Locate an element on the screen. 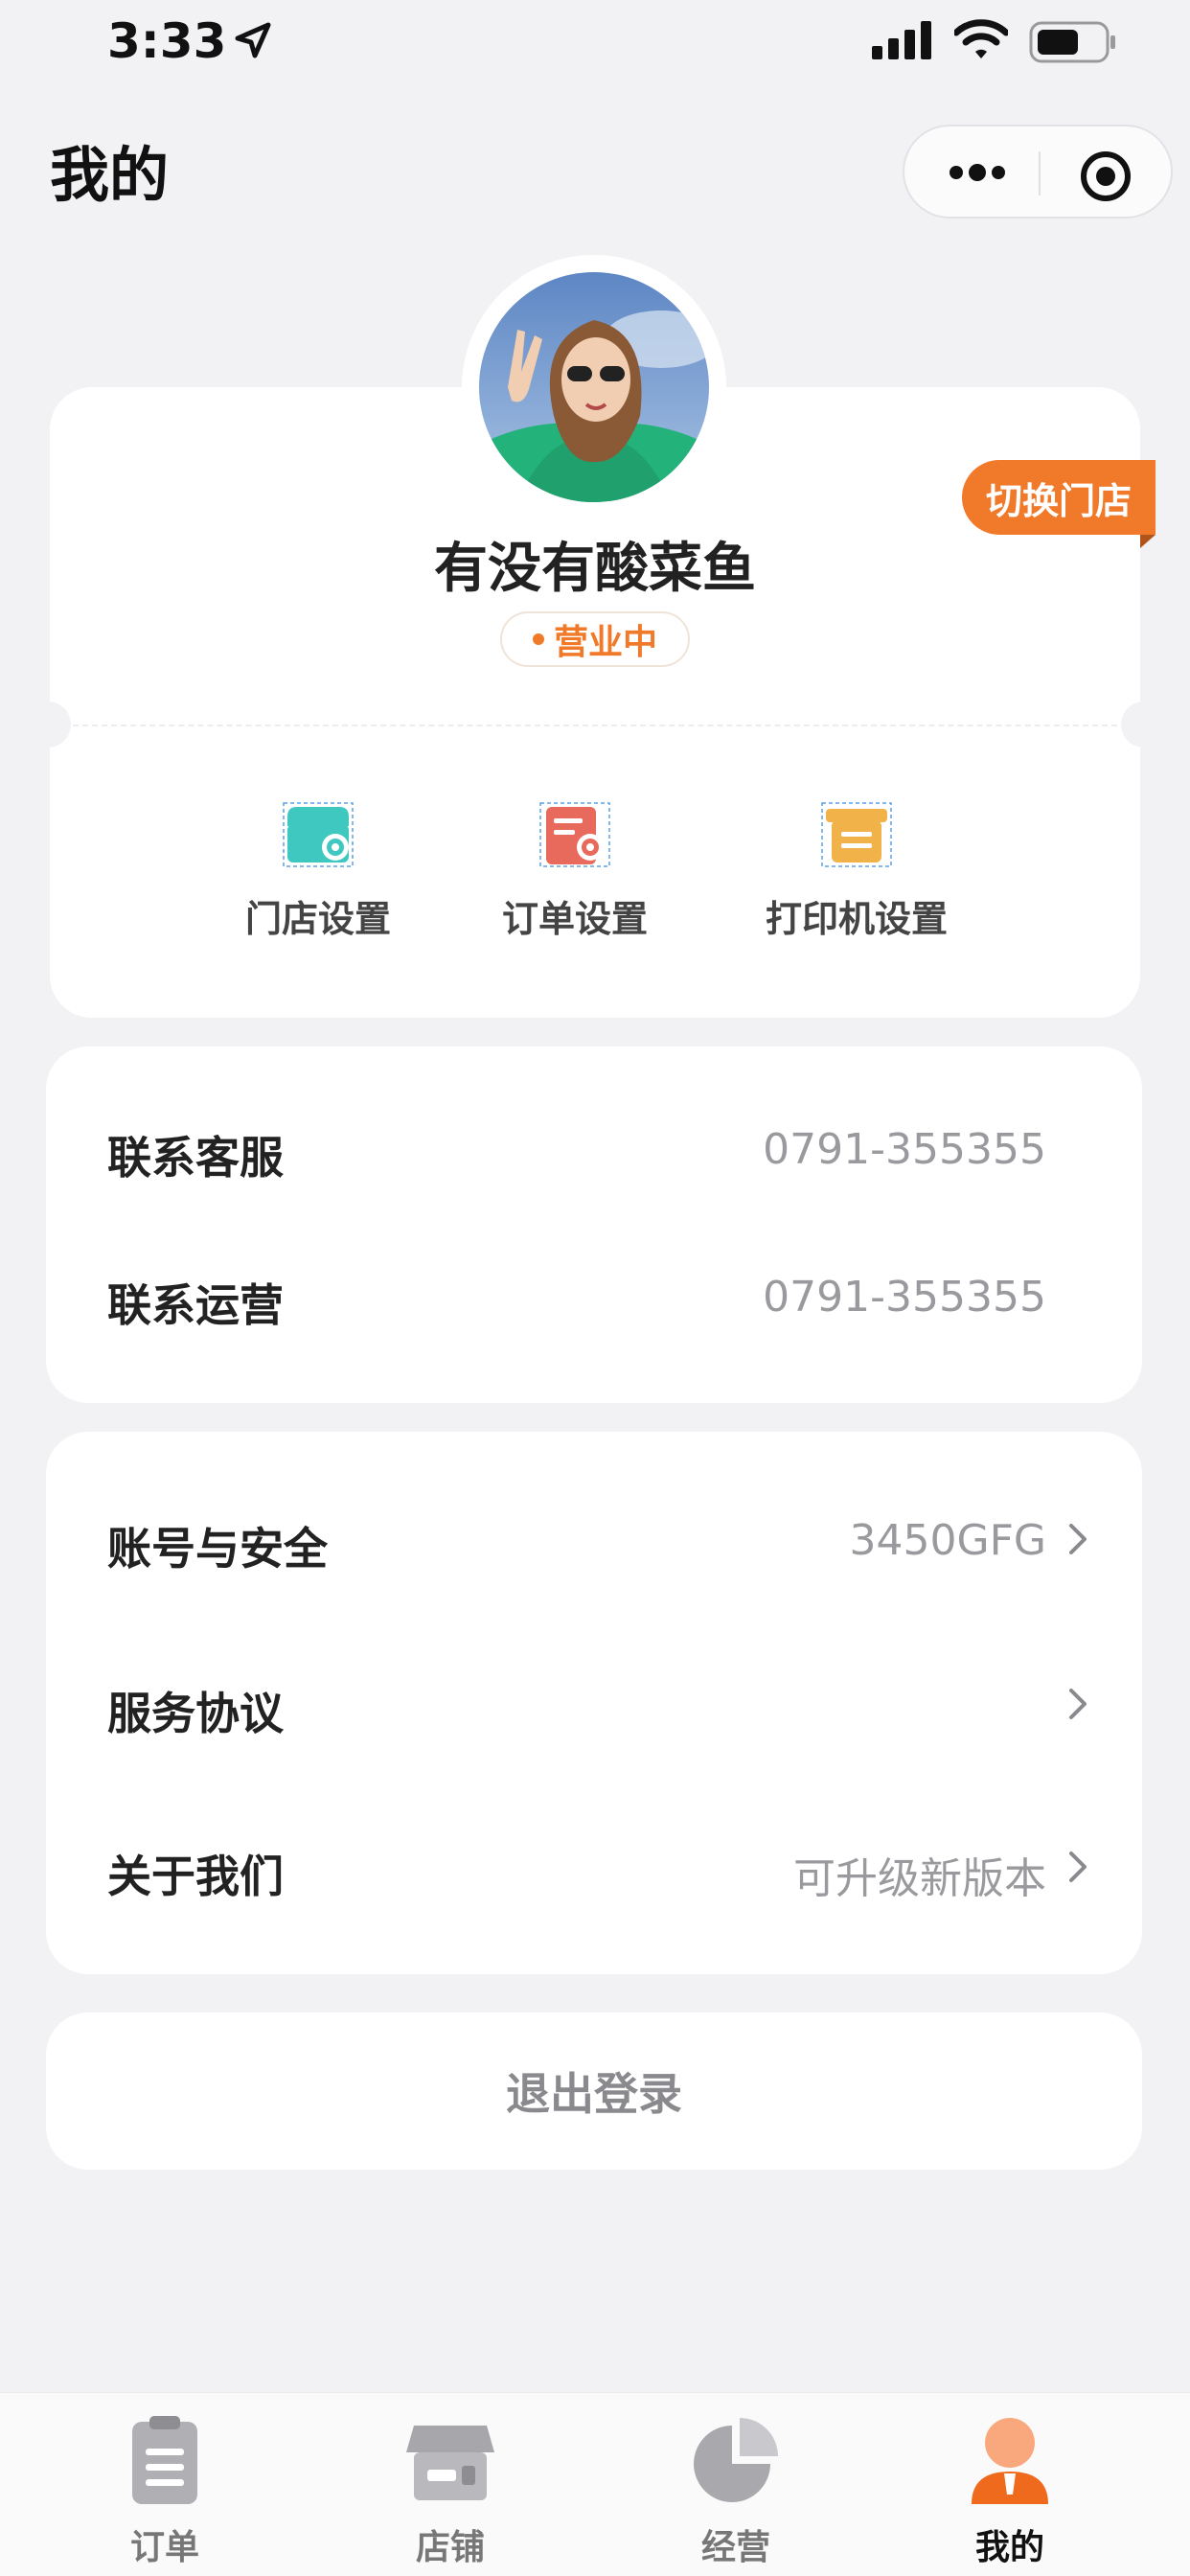 The width and height of the screenshot is (1190, 2576). row-label: 联系客服 is located at coordinates (195, 1158).